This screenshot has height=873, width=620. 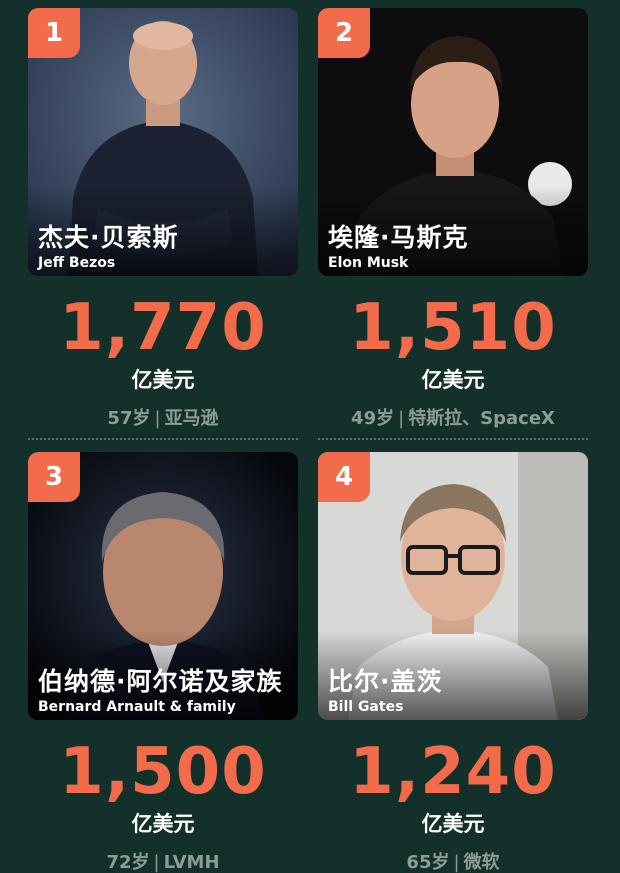 I want to click on person-name-english: Elon Musk, so click(x=368, y=263).